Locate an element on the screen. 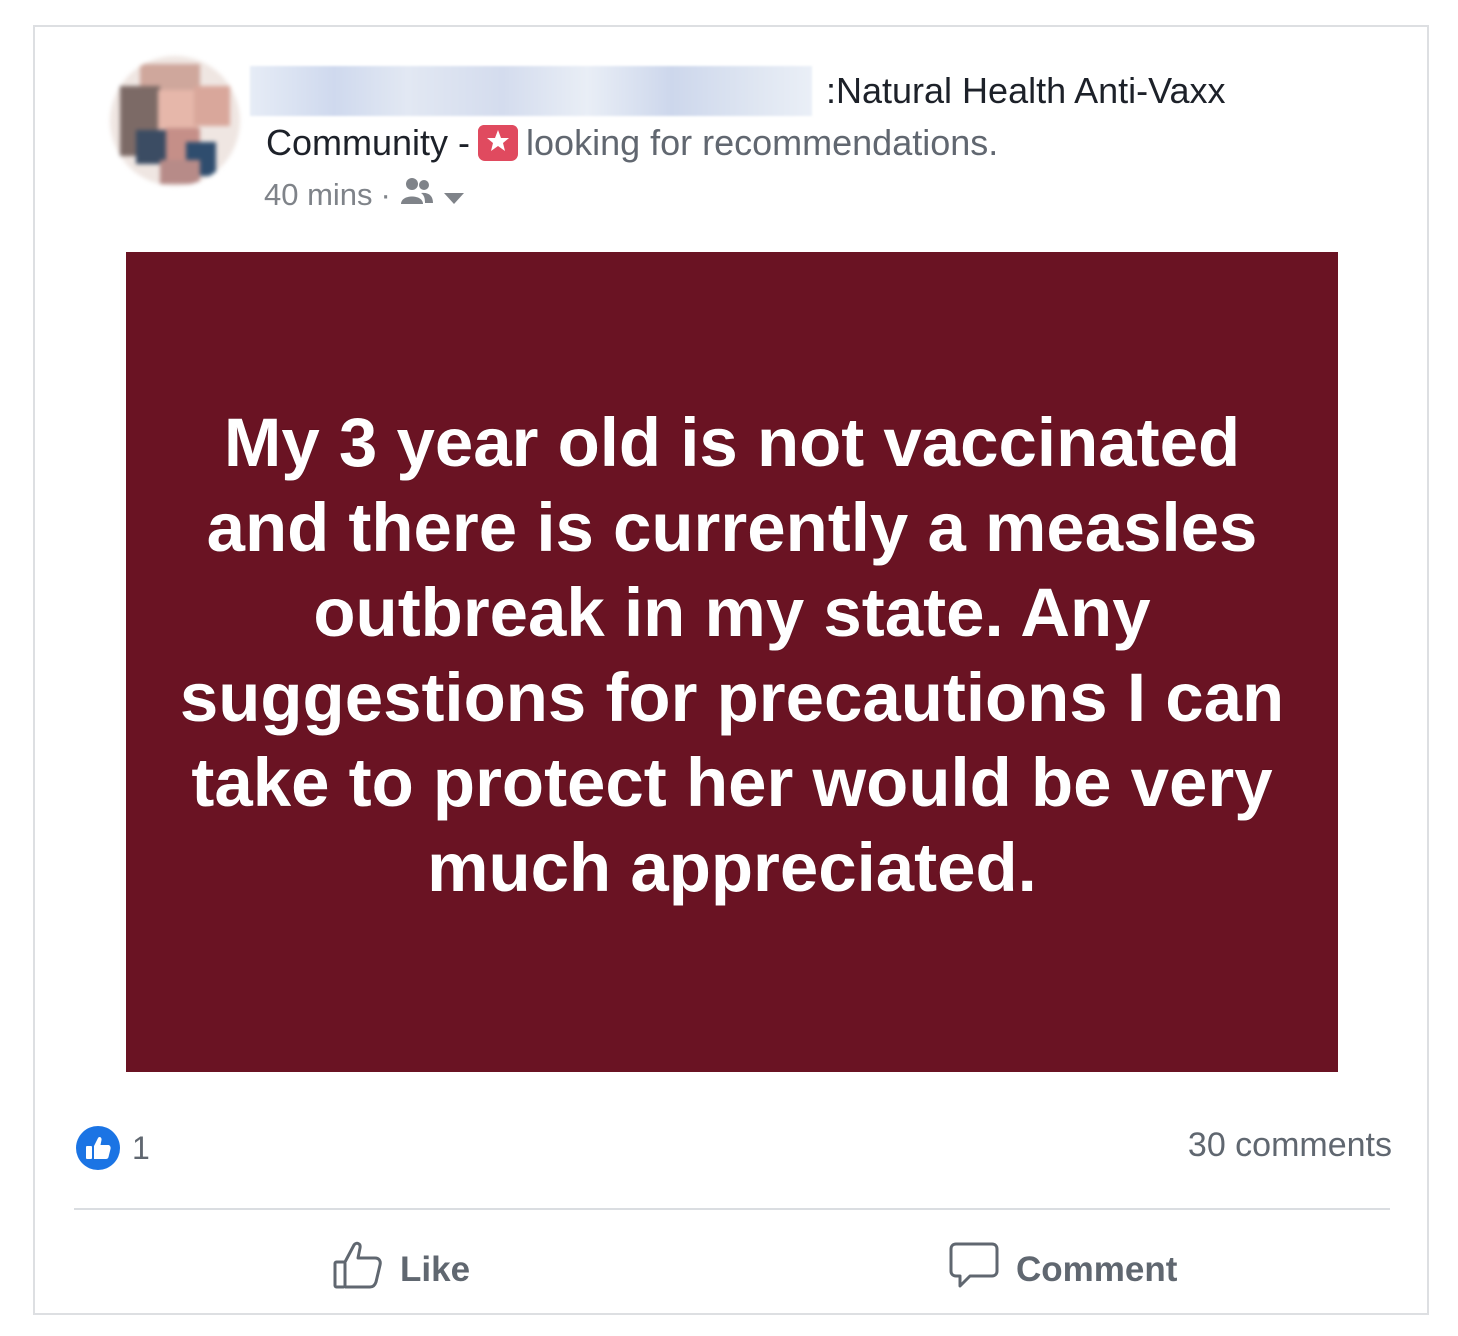  star-feeling-icon is located at coordinates (498, 143).